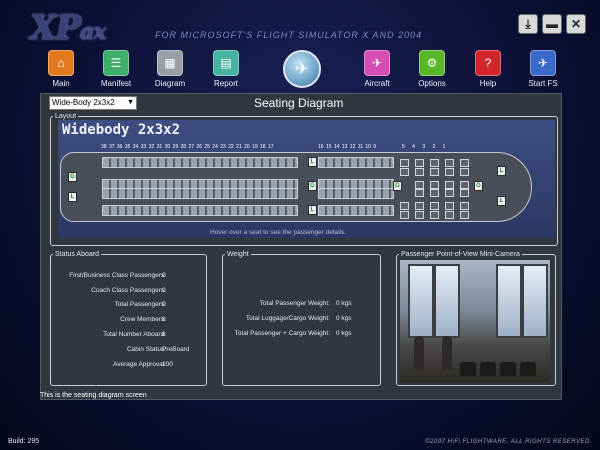 This screenshot has width=600, height=450. Describe the element at coordinates (488, 63) in the screenshot. I see `help-icon: ?` at that location.